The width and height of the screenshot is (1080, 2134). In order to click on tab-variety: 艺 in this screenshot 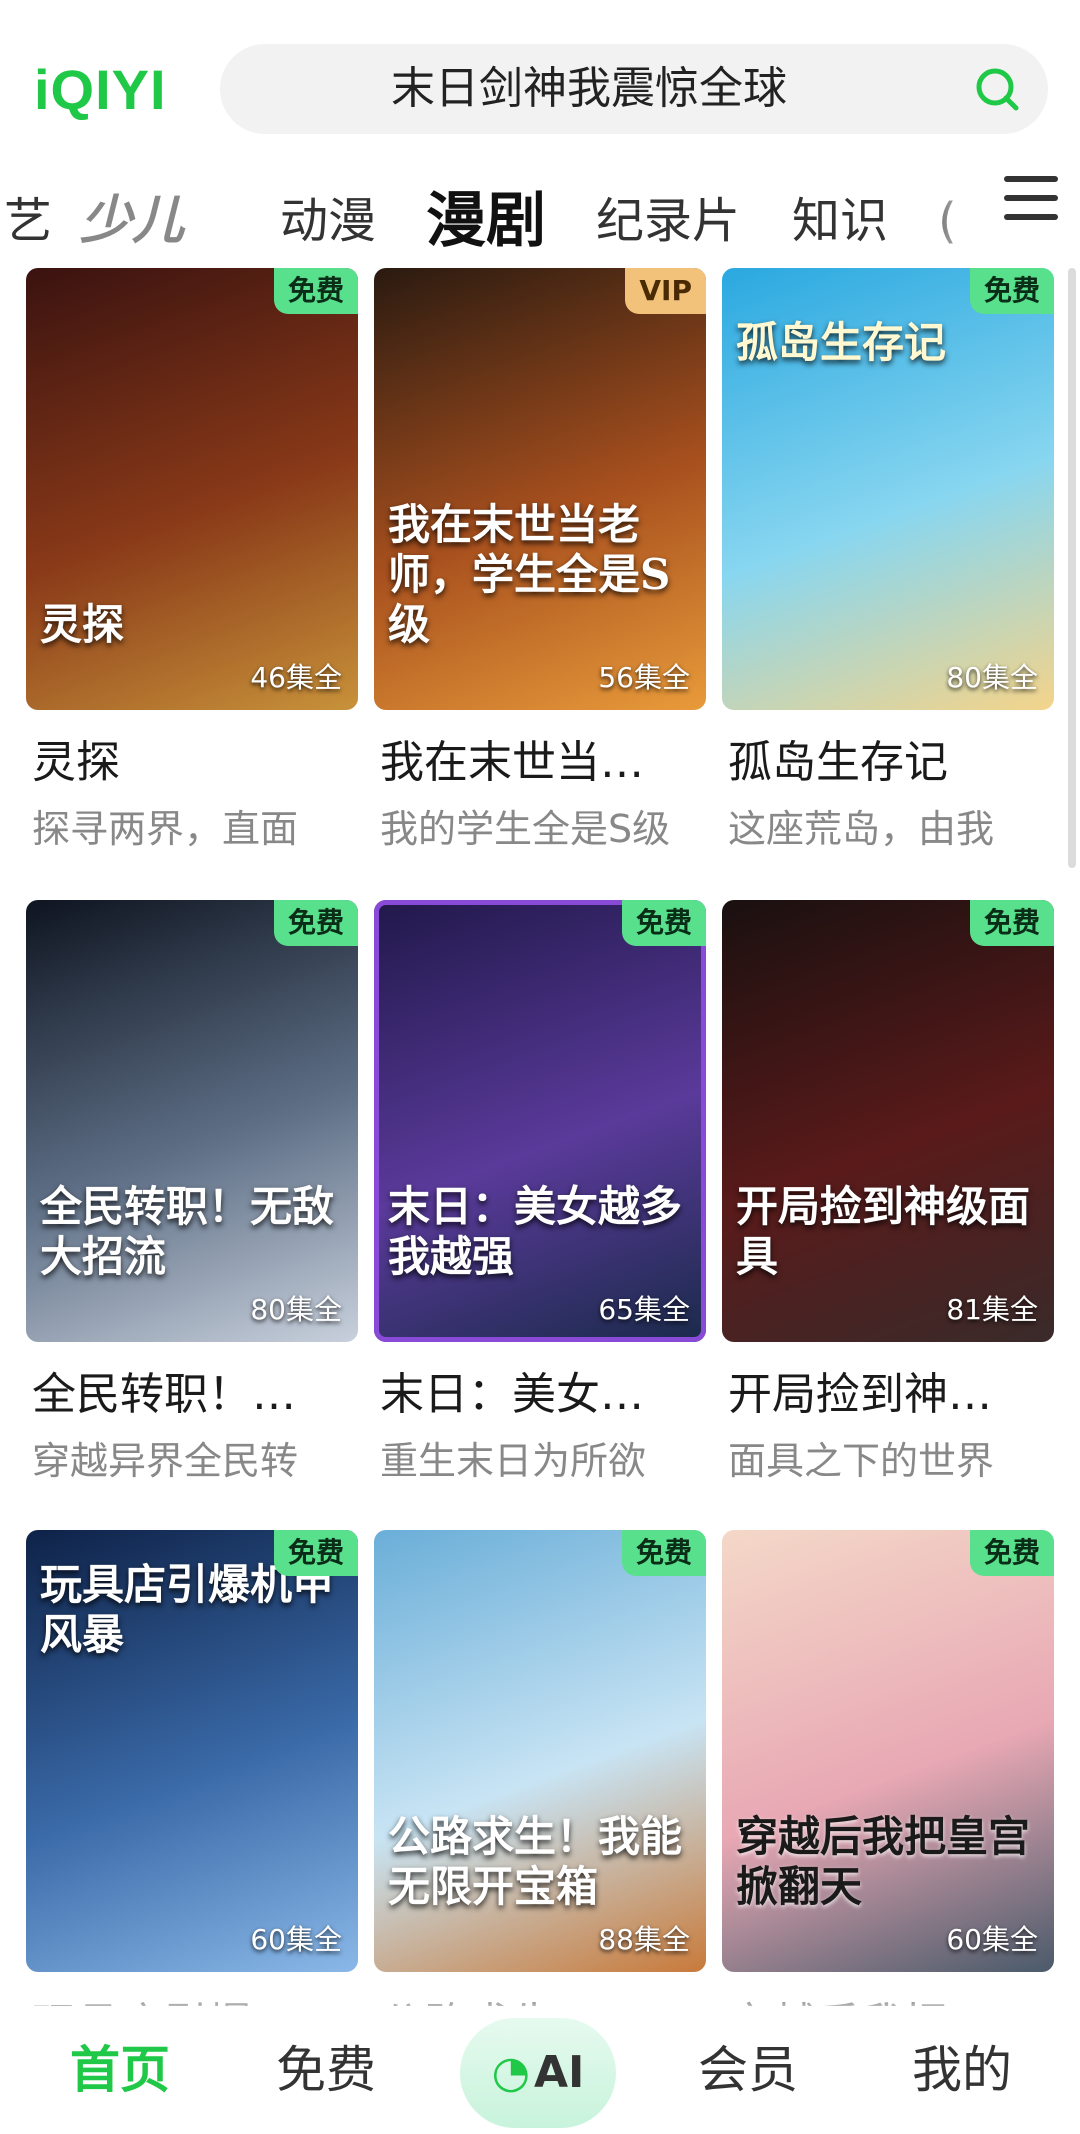, I will do `click(28, 221)`.